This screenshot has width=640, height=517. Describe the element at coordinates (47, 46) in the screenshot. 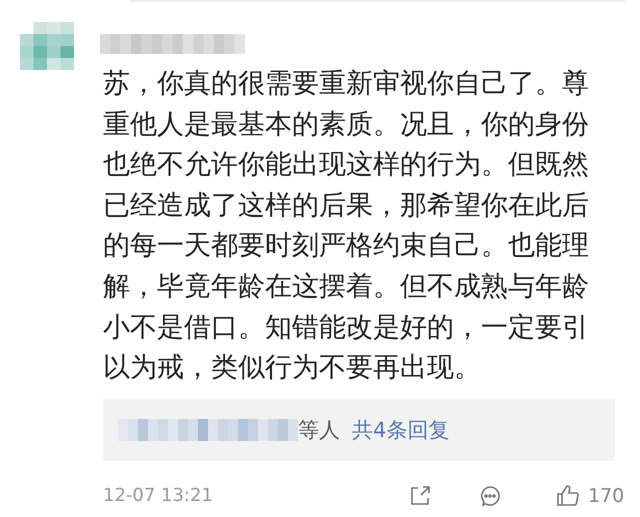

I see `blurred-avatar` at that location.